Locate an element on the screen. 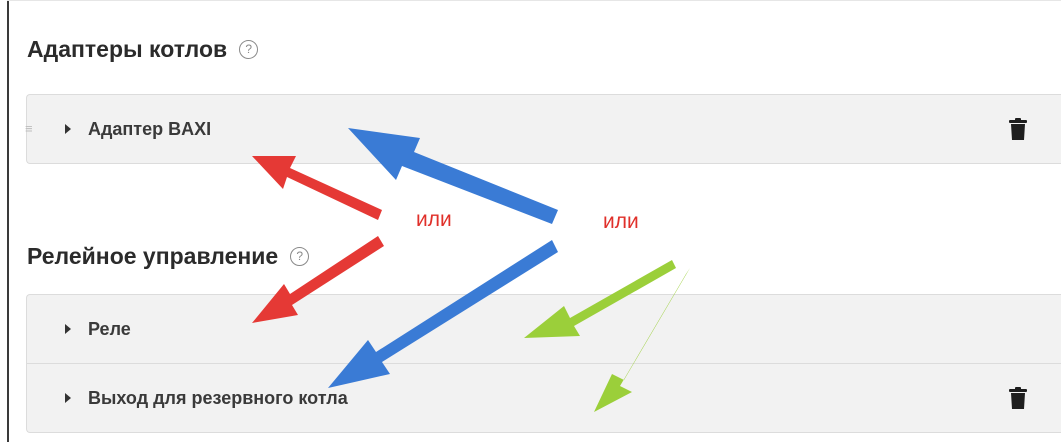 The image size is (1061, 442). blue-arrow-to-backup is located at coordinates (443, 314).